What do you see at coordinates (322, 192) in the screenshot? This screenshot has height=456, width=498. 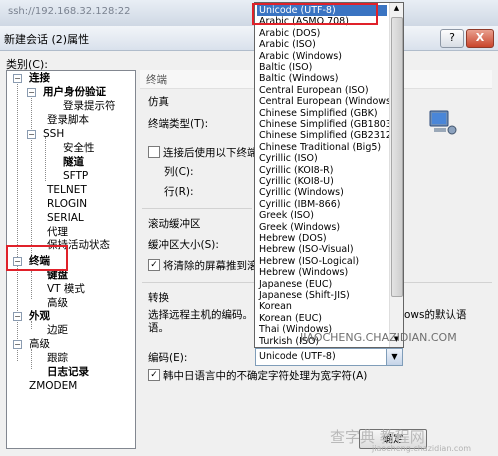 I see `dropdown-option: Cyrillic (Windows)` at bounding box center [322, 192].